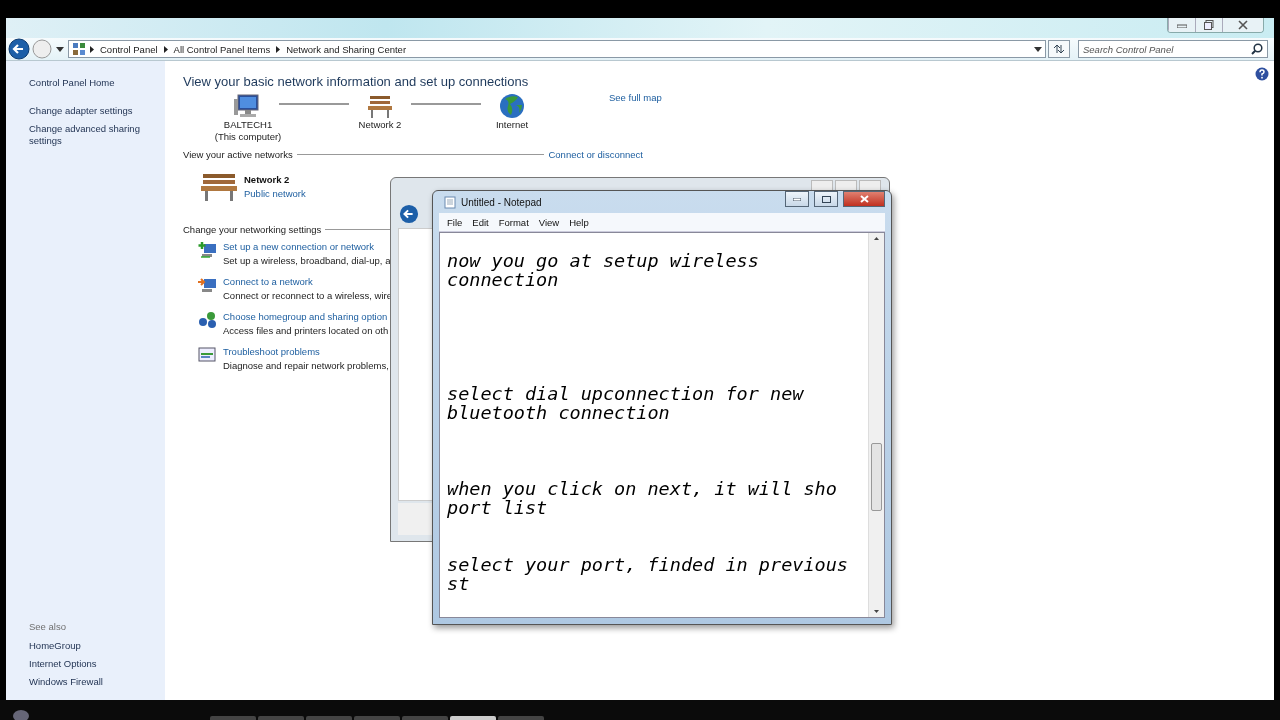 The height and width of the screenshot is (720, 1280). What do you see at coordinates (876, 477) in the screenshot?
I see `scrollbar-thumb` at bounding box center [876, 477].